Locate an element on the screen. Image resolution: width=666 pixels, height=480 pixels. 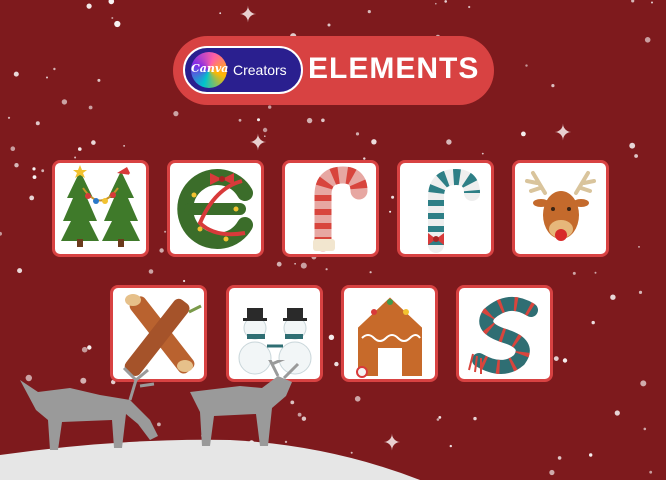
letter-card-e-wreath is located at coordinates (215, 208).